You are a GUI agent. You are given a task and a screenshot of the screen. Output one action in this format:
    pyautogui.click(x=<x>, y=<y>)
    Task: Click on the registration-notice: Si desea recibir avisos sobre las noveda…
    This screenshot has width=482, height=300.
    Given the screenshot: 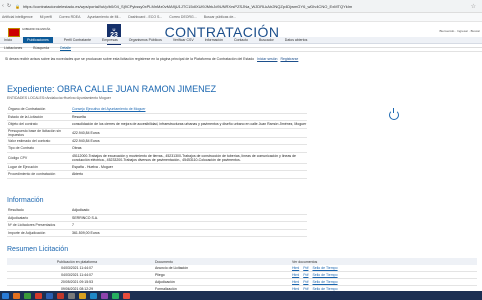 What is the action you would take?
    pyautogui.click(x=151, y=59)
    